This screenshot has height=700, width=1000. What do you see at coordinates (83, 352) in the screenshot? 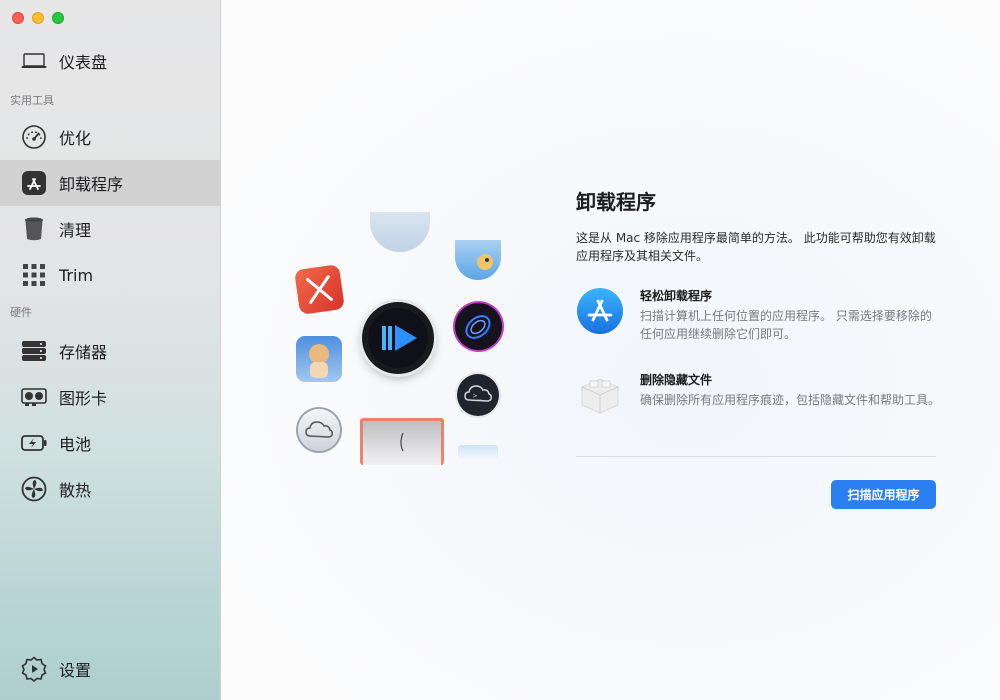
I see `sidebar-item-label: 存储器` at bounding box center [83, 352].